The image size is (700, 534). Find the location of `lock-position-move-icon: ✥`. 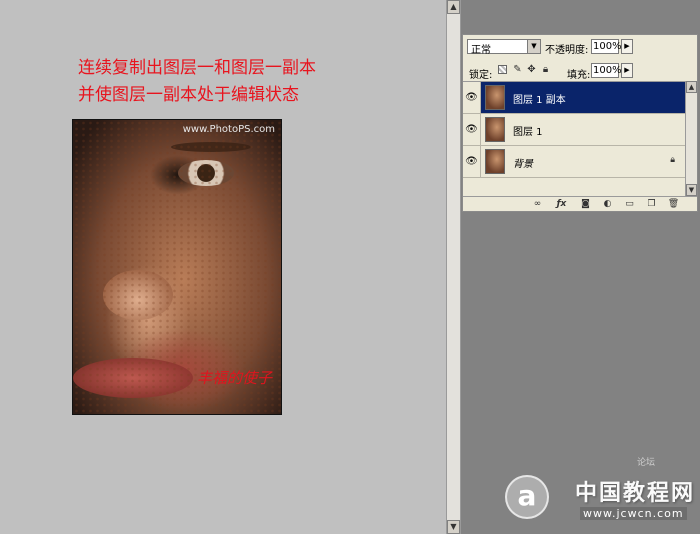

lock-position-move-icon: ✥ is located at coordinates (531, 69).